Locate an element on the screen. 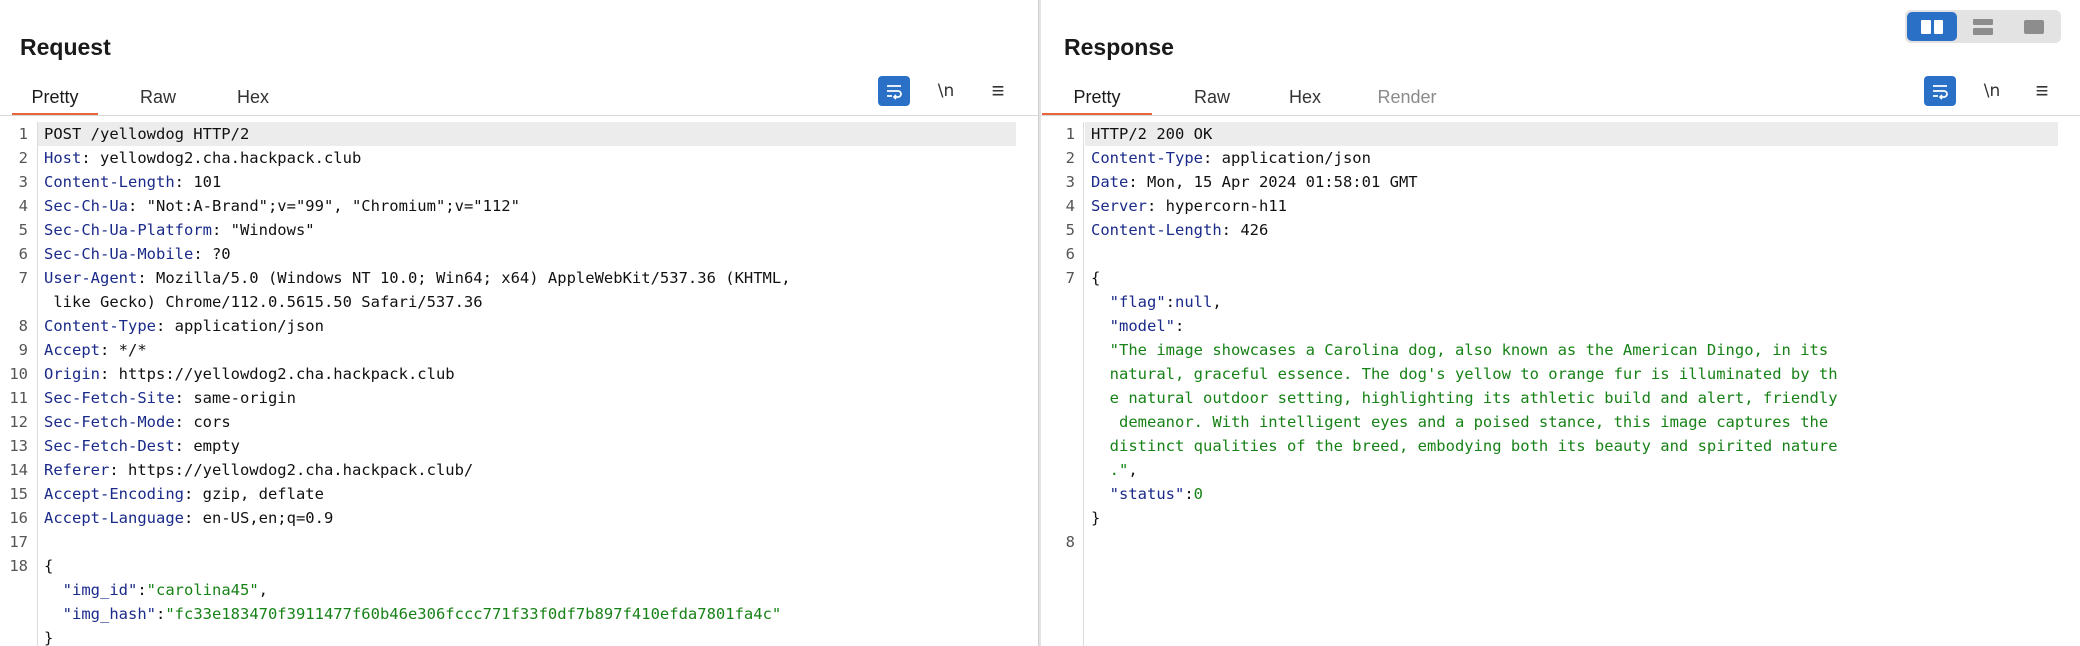  code-line: 18 { is located at coordinates (519, 566).